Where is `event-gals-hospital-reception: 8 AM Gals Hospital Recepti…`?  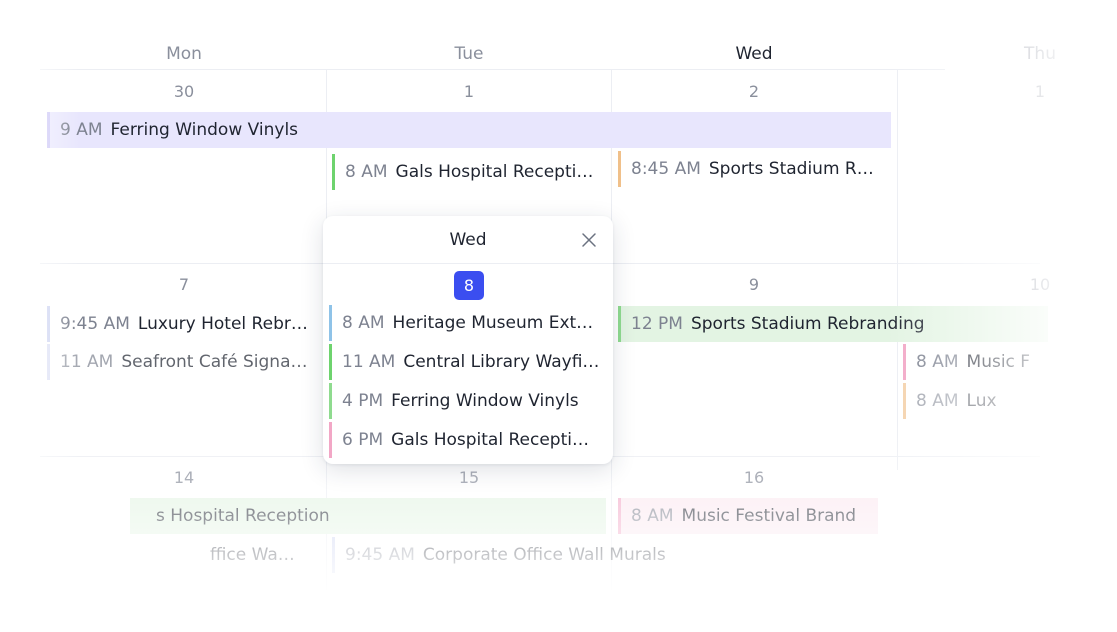
event-gals-hospital-reception: 8 AM Gals Hospital Recepti… is located at coordinates (468, 172).